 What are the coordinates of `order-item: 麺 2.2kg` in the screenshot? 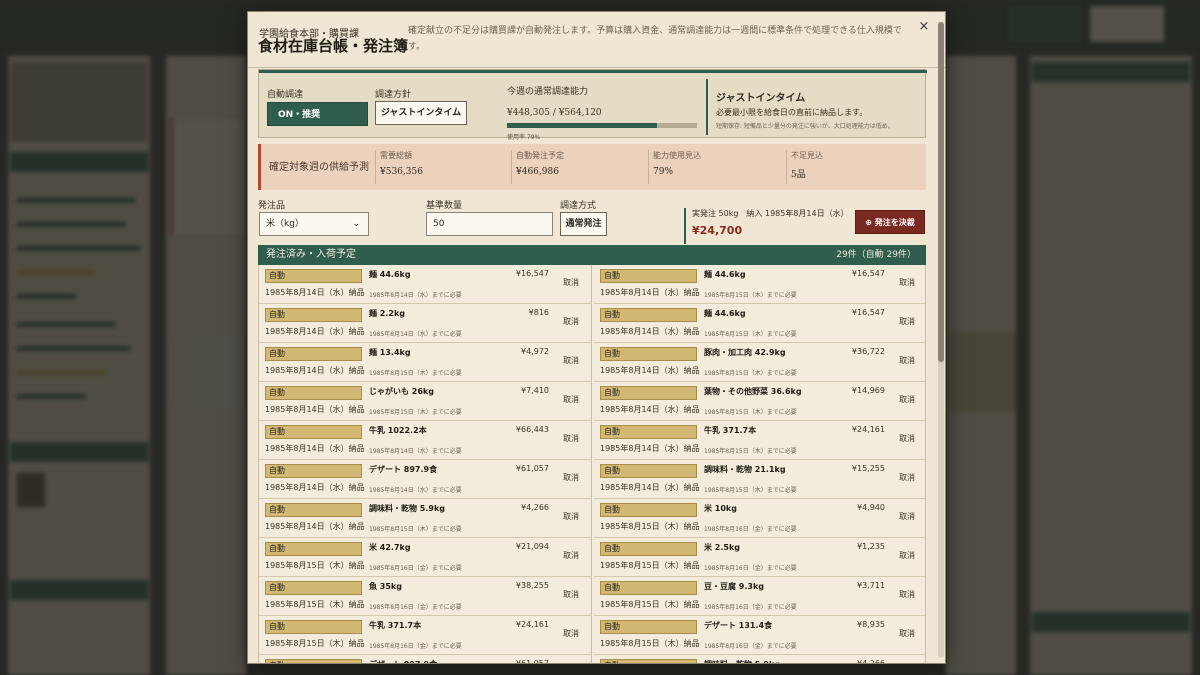 It's located at (387, 313).